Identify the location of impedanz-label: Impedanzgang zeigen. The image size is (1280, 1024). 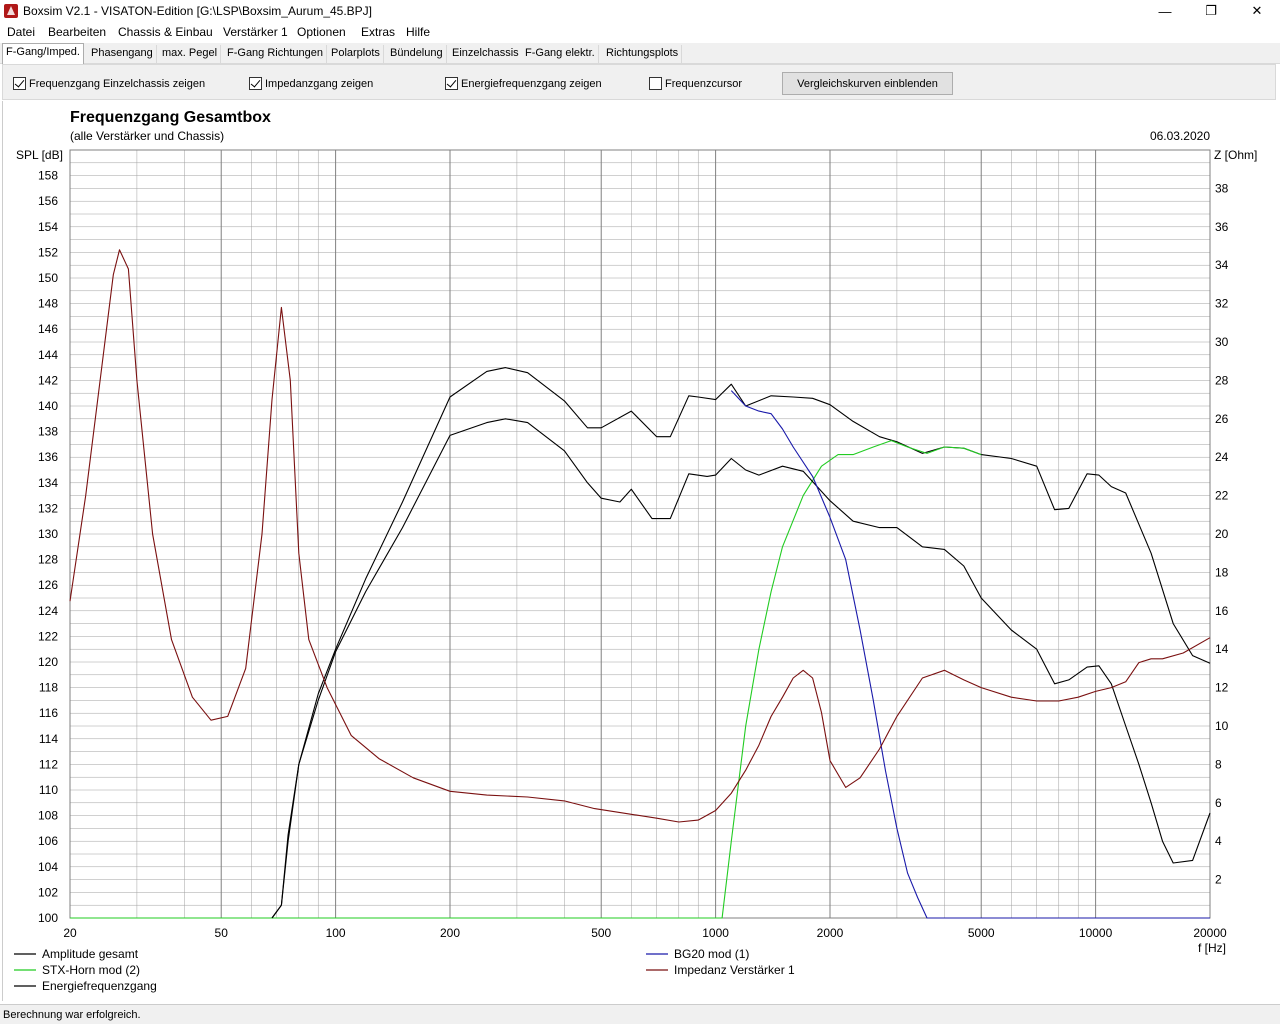
(319, 83).